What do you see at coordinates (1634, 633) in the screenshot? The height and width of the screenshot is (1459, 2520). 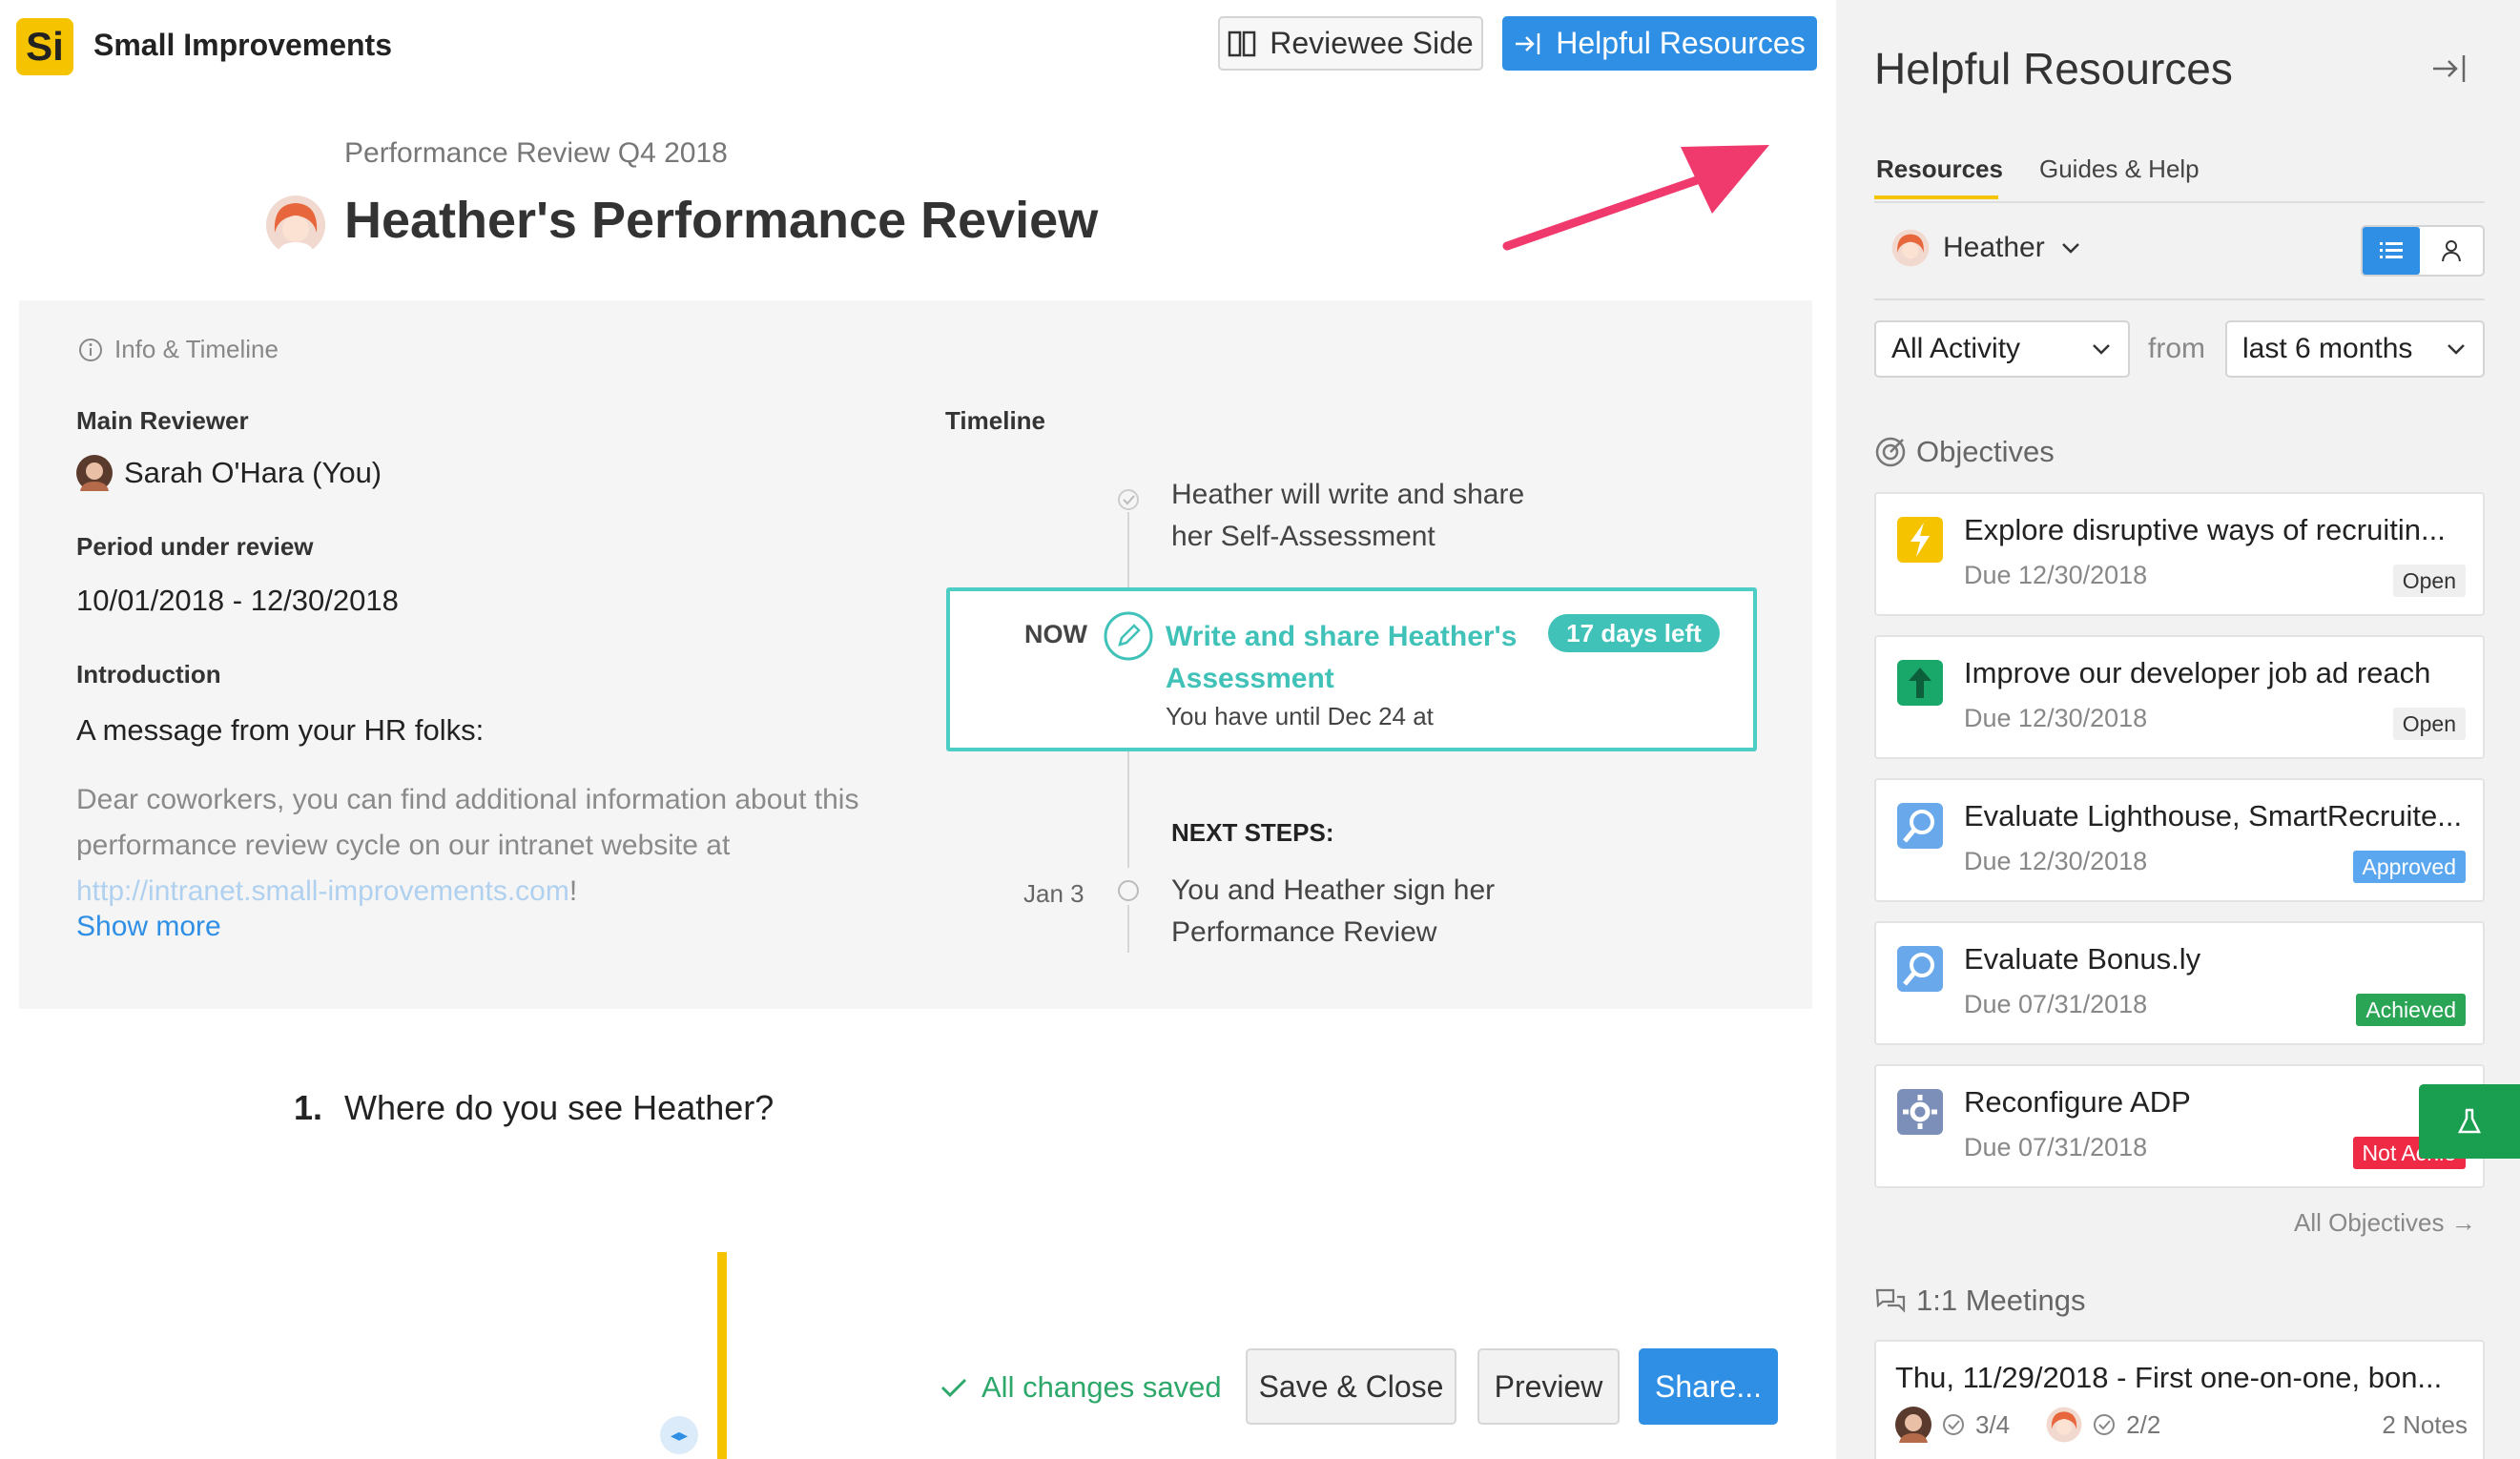 I see `days-left-badge: 17 days left` at bounding box center [1634, 633].